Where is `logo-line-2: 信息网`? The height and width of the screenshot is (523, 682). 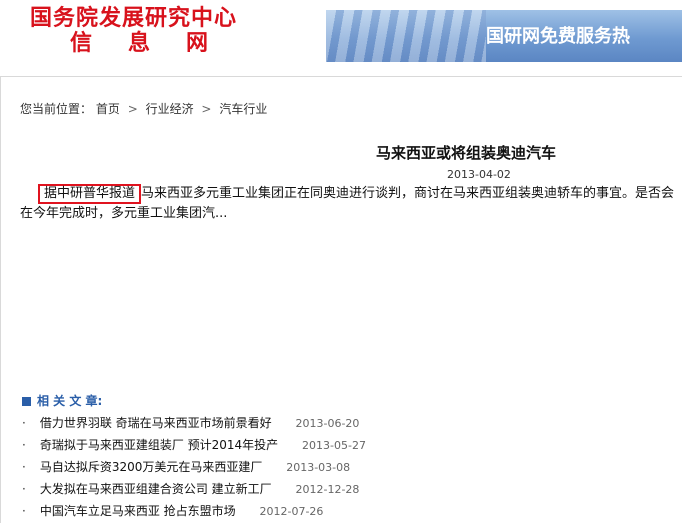 logo-line-2: 信息网 is located at coordinates (157, 44).